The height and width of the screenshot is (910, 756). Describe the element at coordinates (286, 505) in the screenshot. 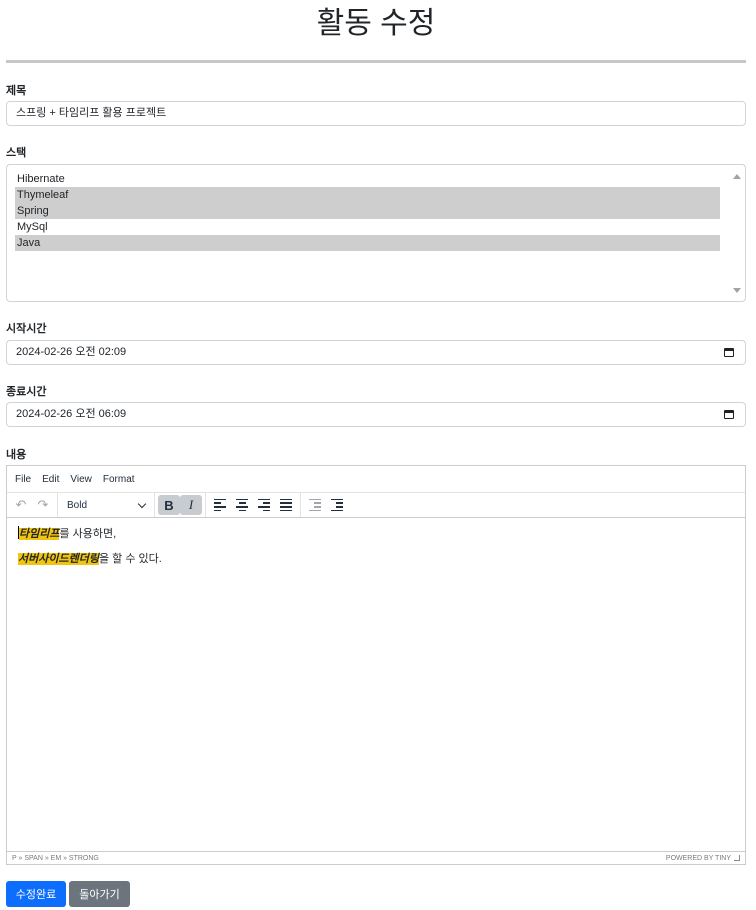

I see `align-justify-icon` at that location.